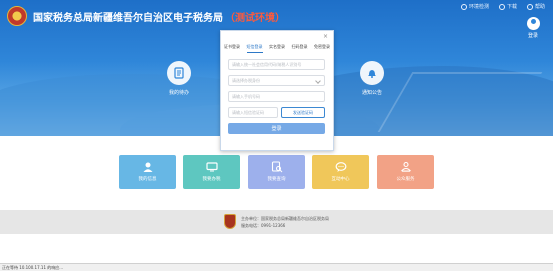  I want to click on service-tile-public: 公众服务, so click(405, 172).